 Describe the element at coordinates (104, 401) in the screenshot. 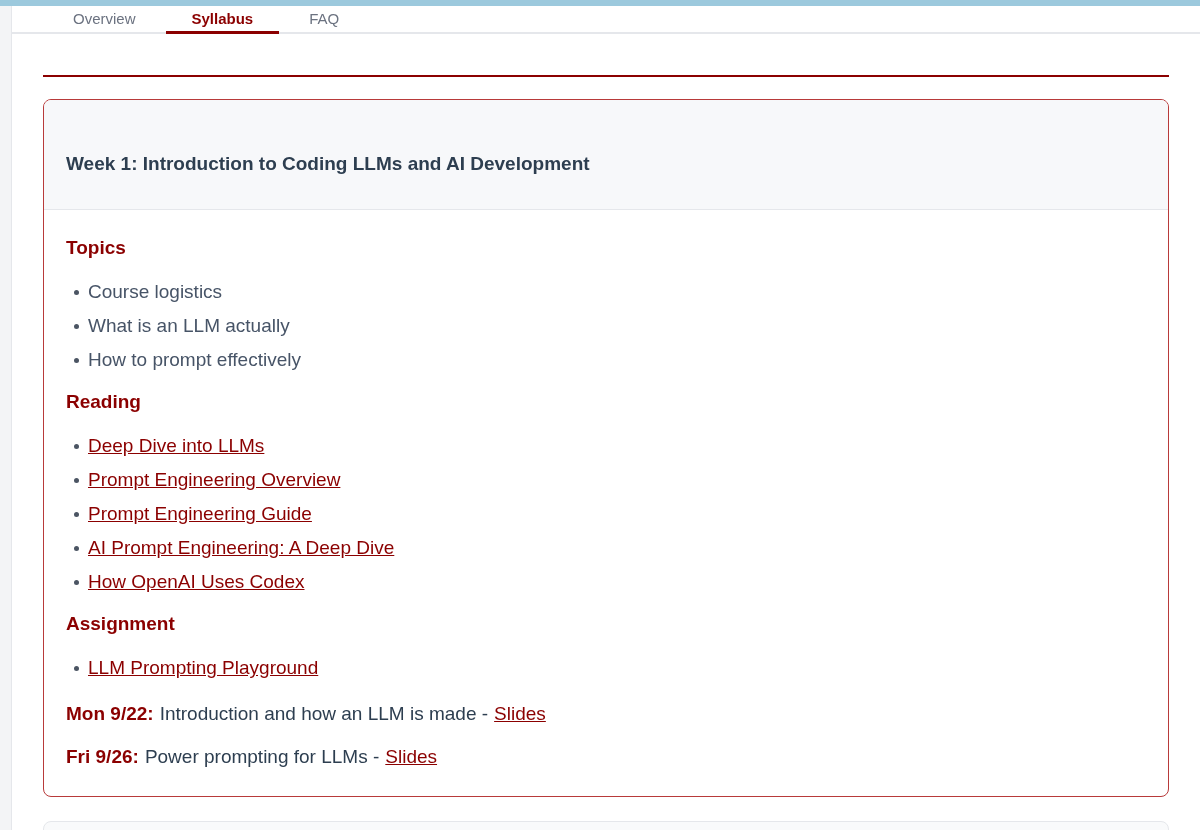

I see `section-heading: Reading` at that location.